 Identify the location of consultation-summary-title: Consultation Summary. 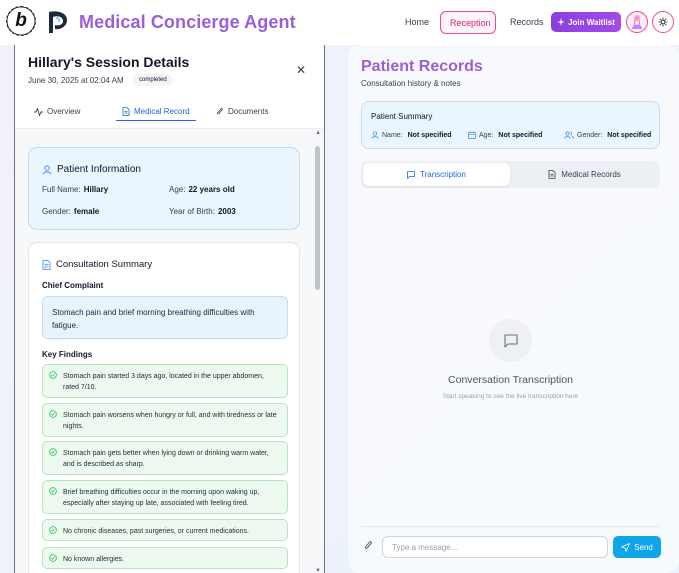
(104, 264).